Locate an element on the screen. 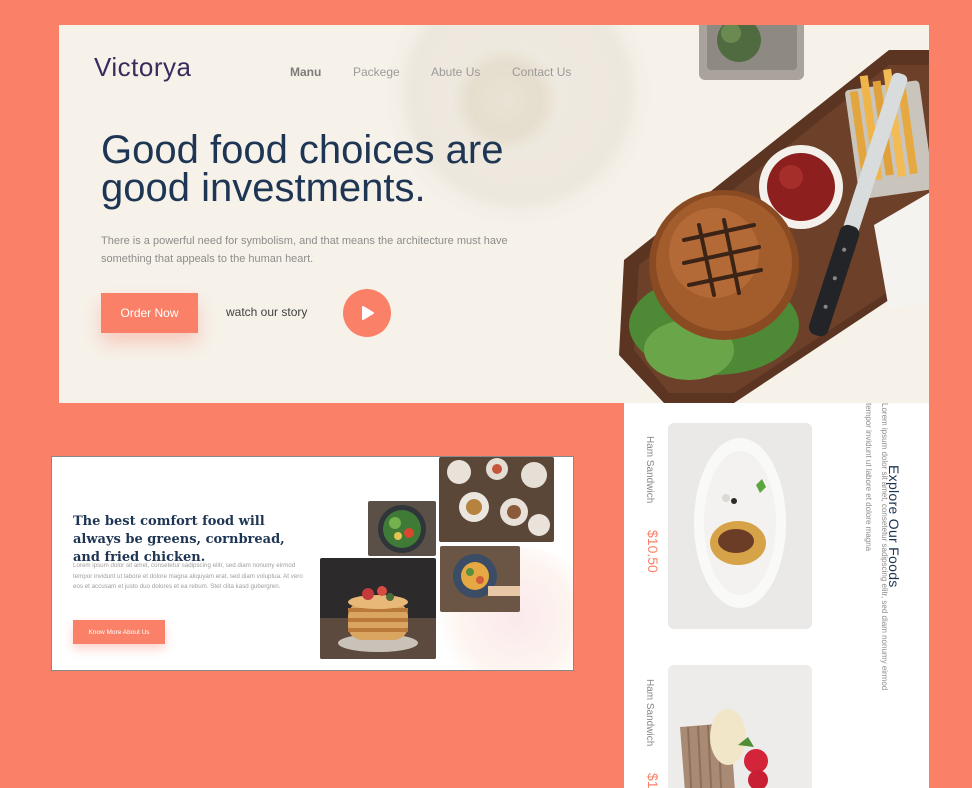 The image size is (972, 788). food-plate-photo is located at coordinates (480, 579).